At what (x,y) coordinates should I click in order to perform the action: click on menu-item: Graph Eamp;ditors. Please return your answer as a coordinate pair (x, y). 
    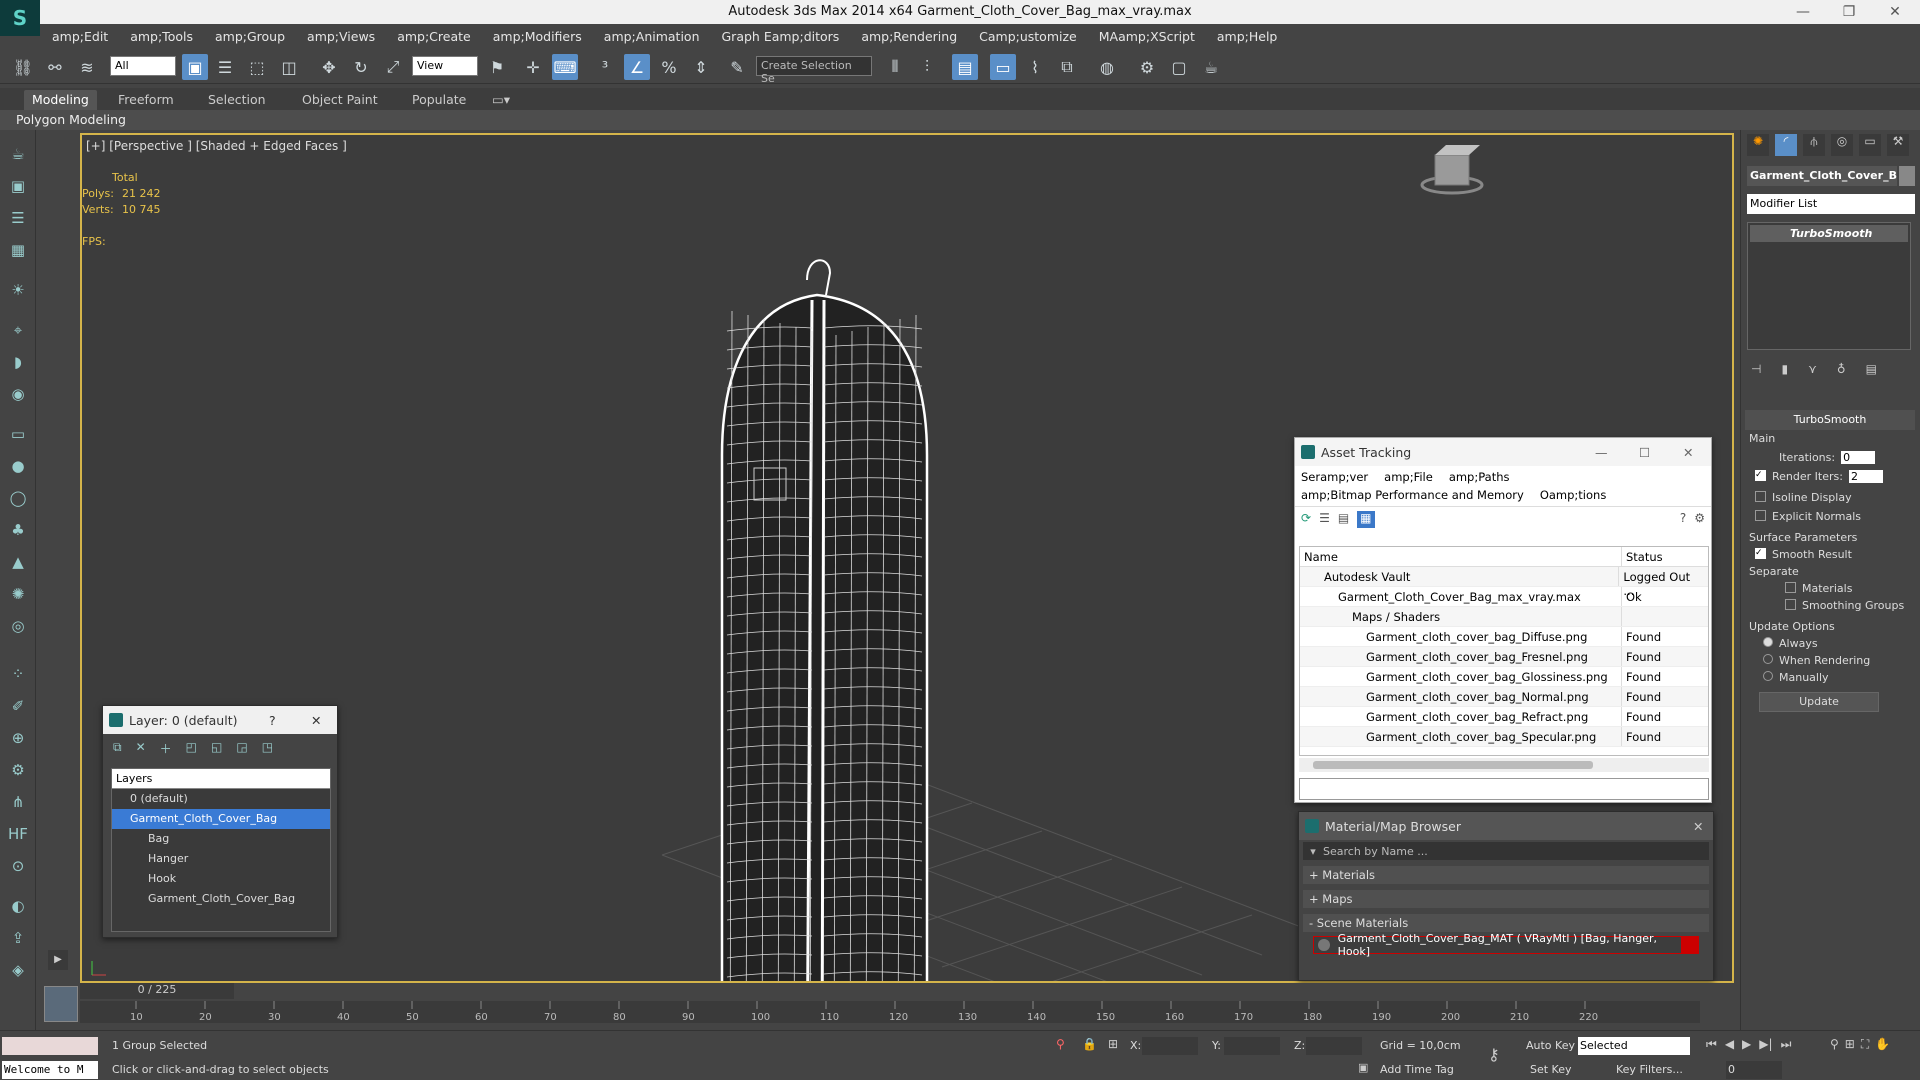
    Looking at the image, I should click on (781, 36).